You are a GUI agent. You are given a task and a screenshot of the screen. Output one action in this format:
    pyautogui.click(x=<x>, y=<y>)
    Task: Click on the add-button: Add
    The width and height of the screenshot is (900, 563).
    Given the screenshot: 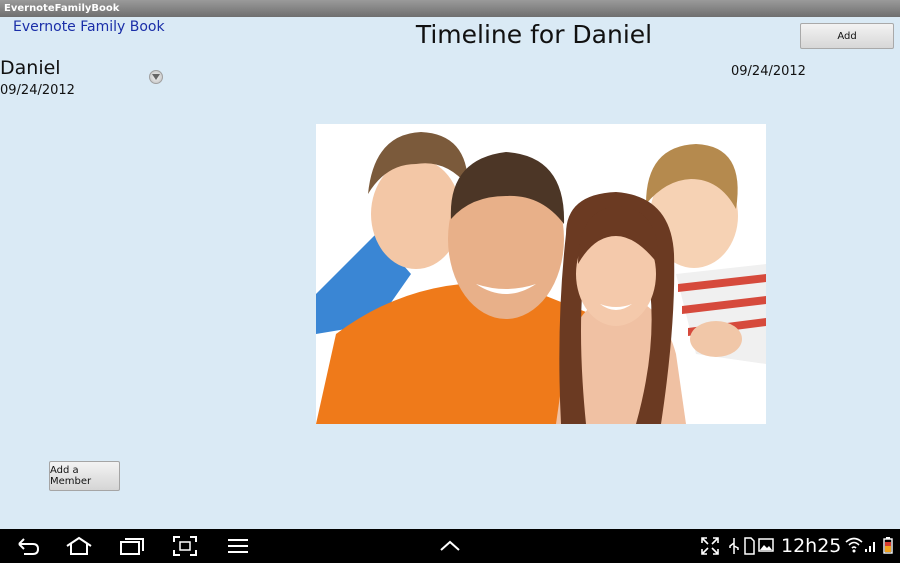 What is the action you would take?
    pyautogui.click(x=847, y=36)
    